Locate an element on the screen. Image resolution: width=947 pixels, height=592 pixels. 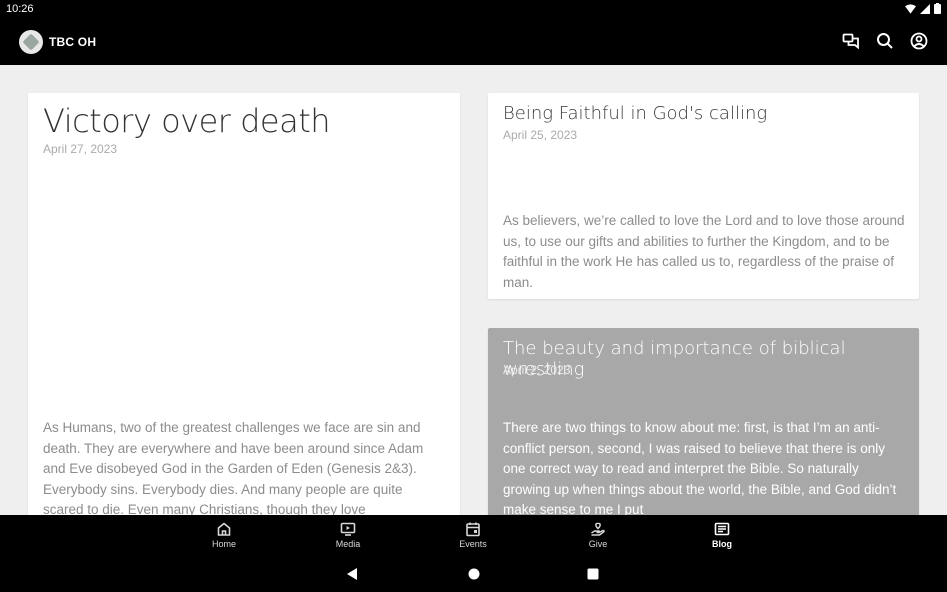
calendar-icon is located at coordinates (473, 529).